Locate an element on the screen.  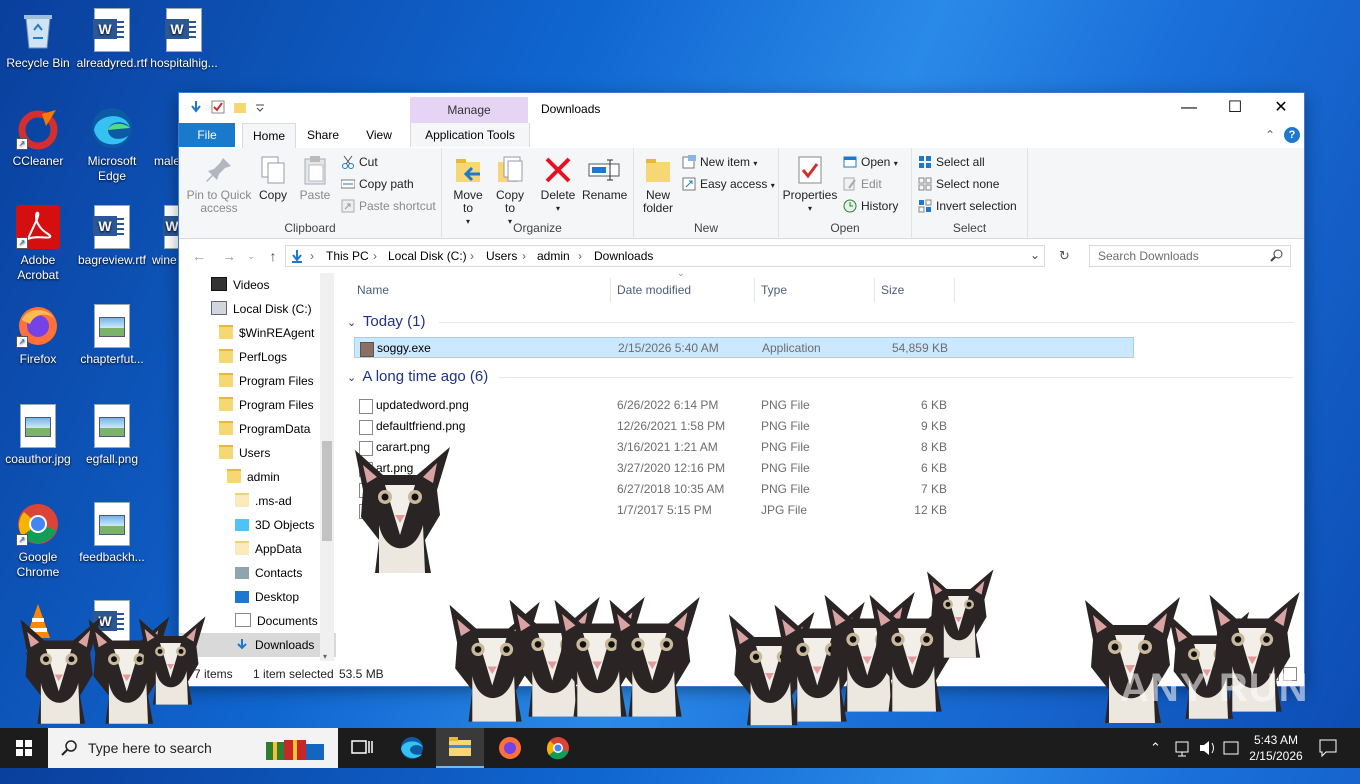
breadcrumb-admin: admin is located at coordinates (553, 256).